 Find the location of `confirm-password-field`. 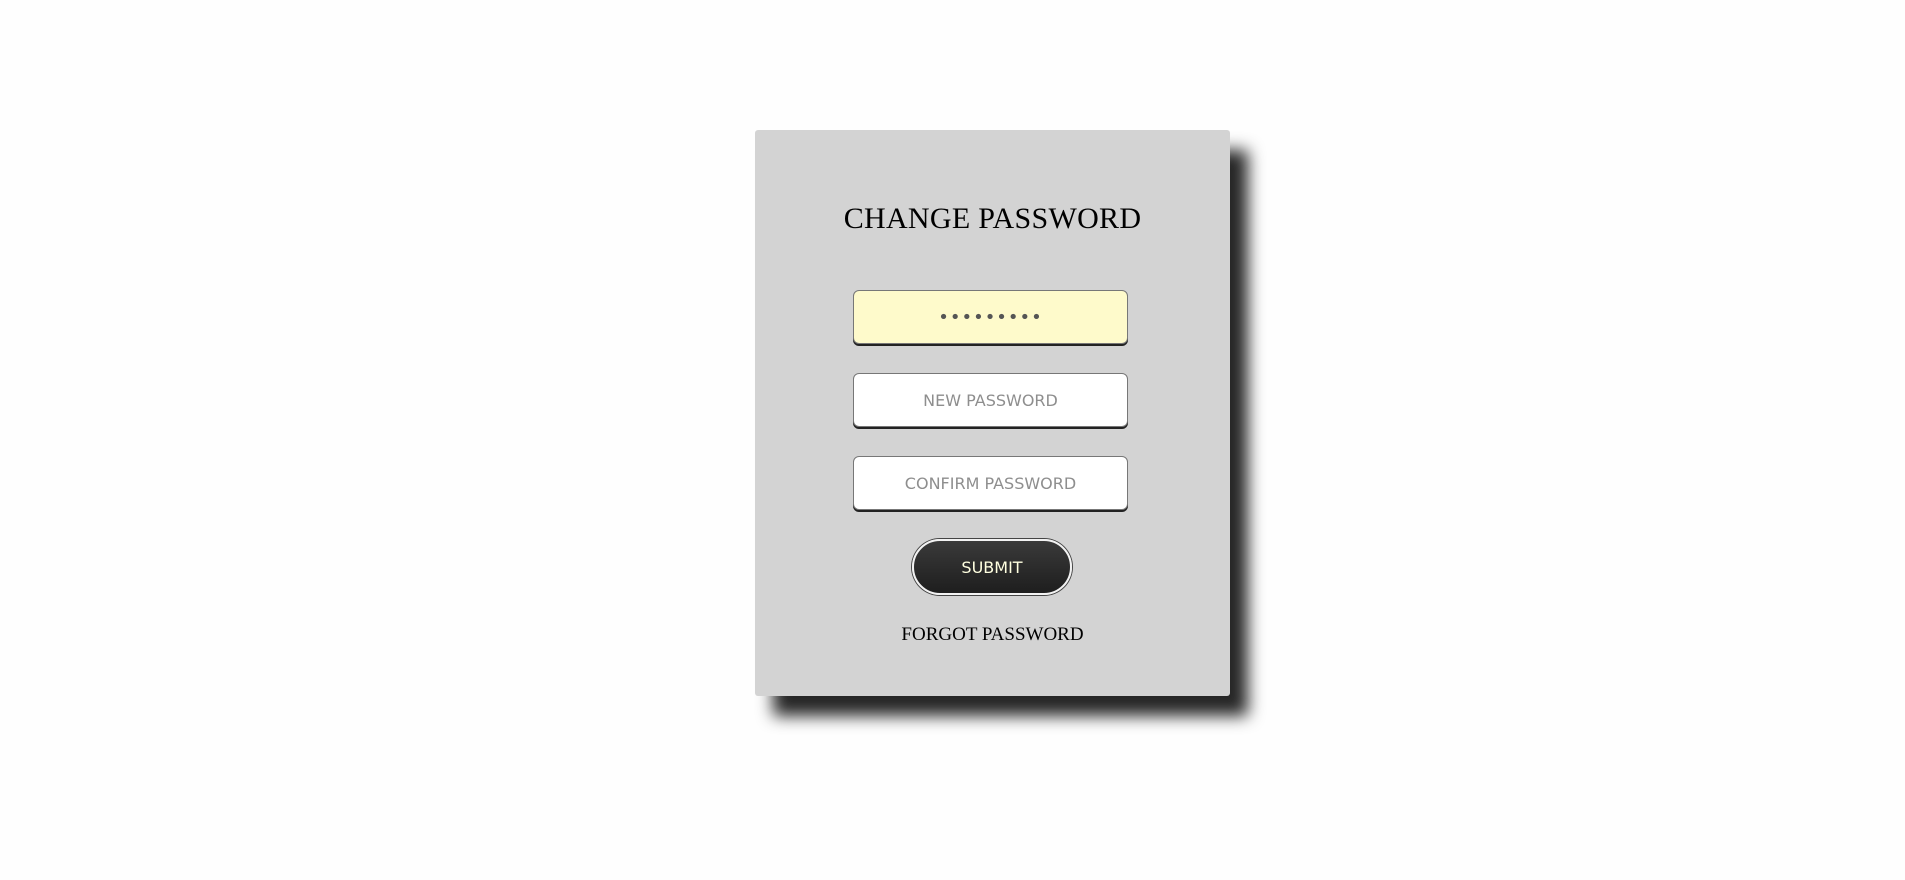

confirm-password-field is located at coordinates (990, 483).